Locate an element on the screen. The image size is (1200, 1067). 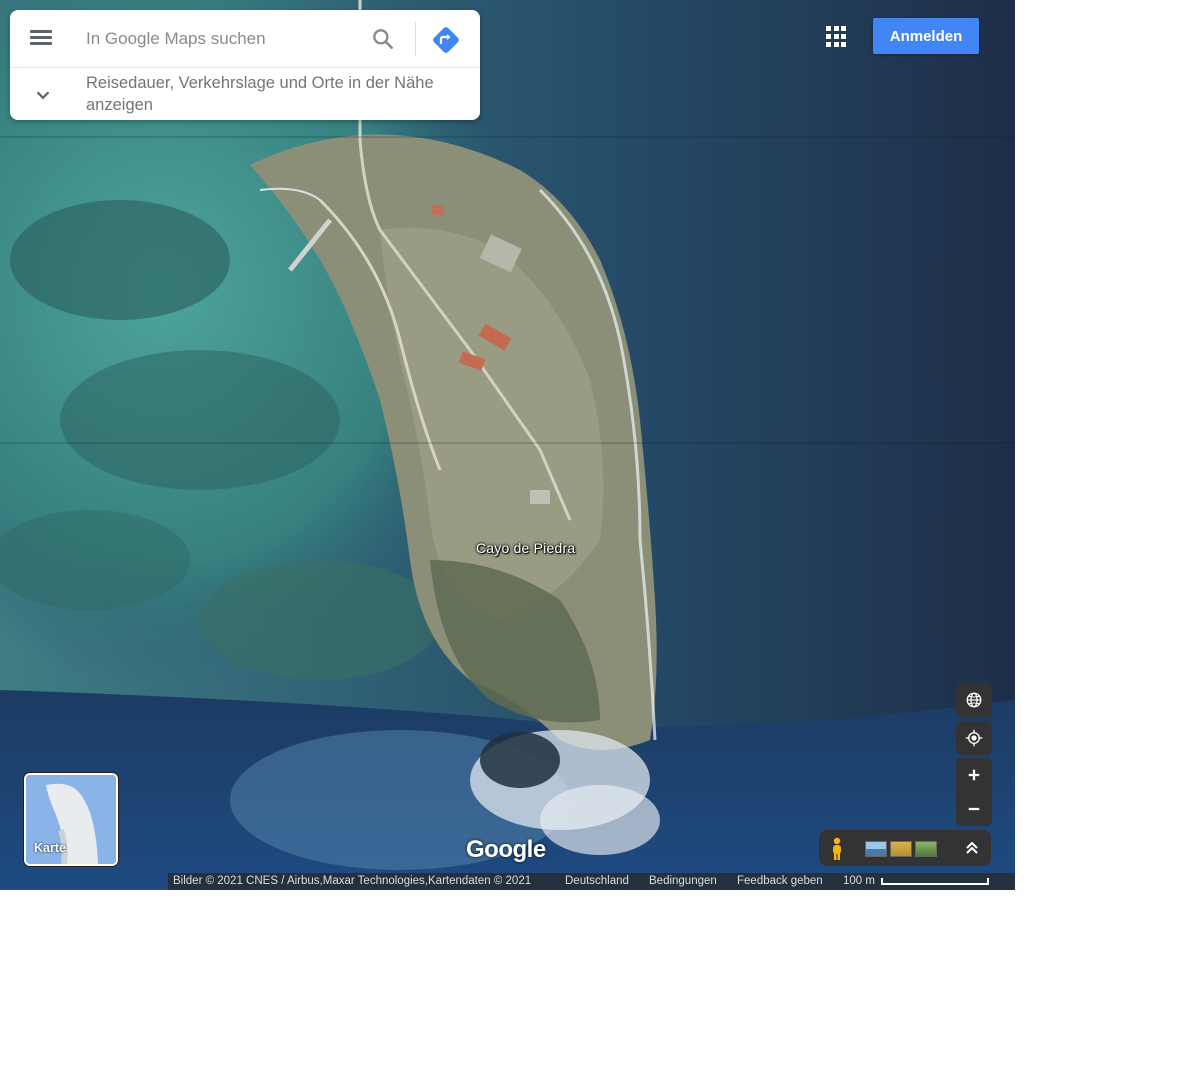
thumbnail-sky is located at coordinates (876, 849).